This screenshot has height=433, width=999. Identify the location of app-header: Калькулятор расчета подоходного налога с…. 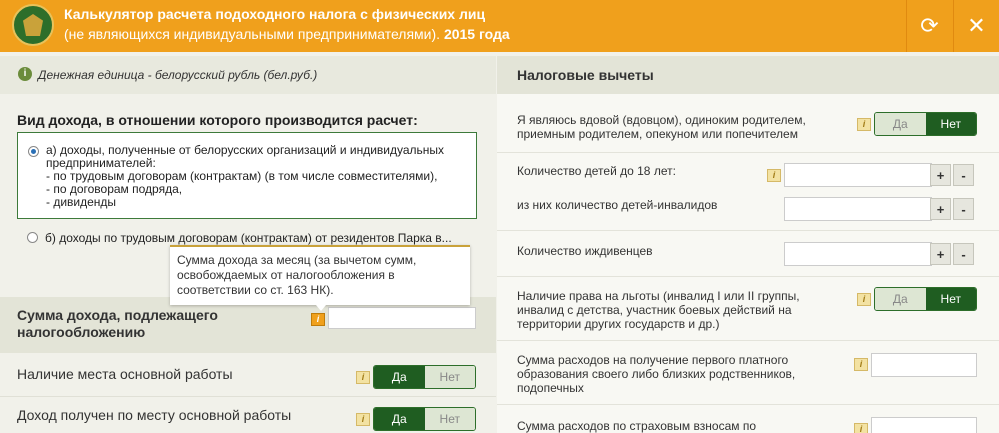
(499, 26).